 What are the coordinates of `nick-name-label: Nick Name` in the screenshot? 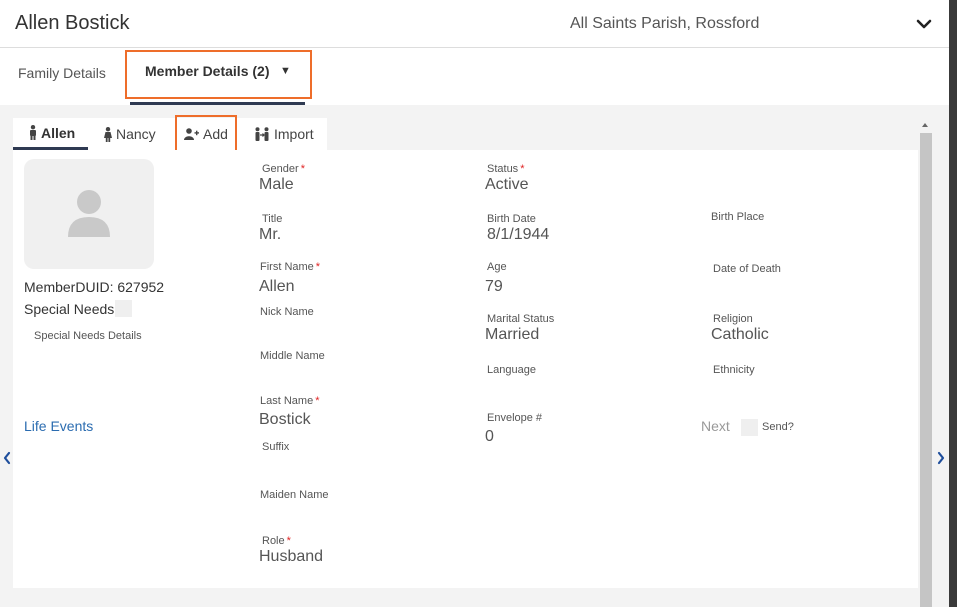 It's located at (287, 312).